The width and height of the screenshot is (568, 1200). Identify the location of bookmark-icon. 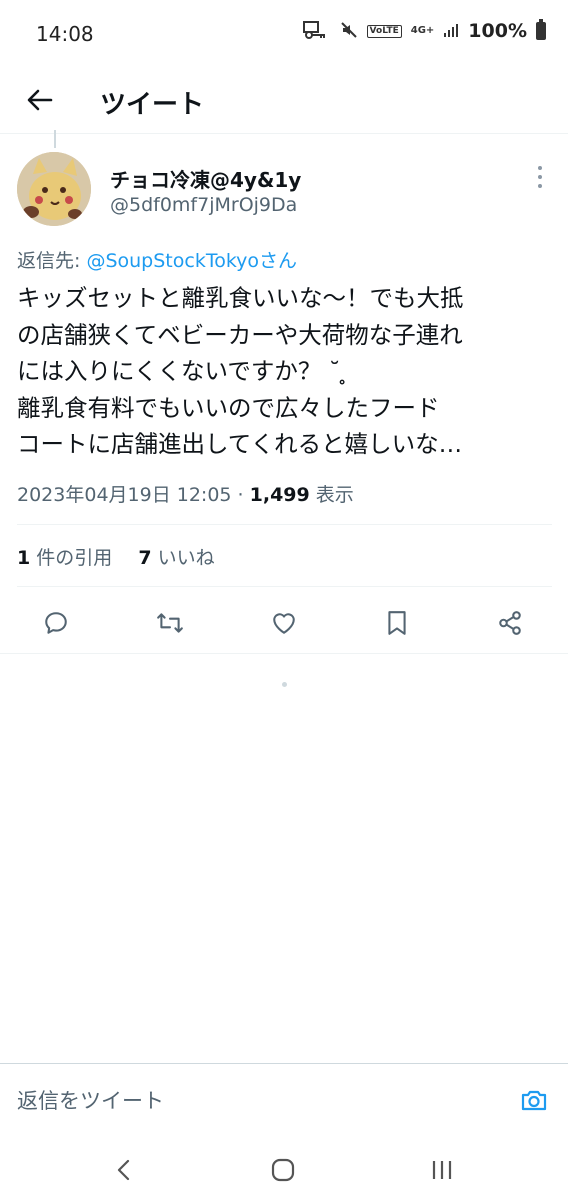
(397, 623).